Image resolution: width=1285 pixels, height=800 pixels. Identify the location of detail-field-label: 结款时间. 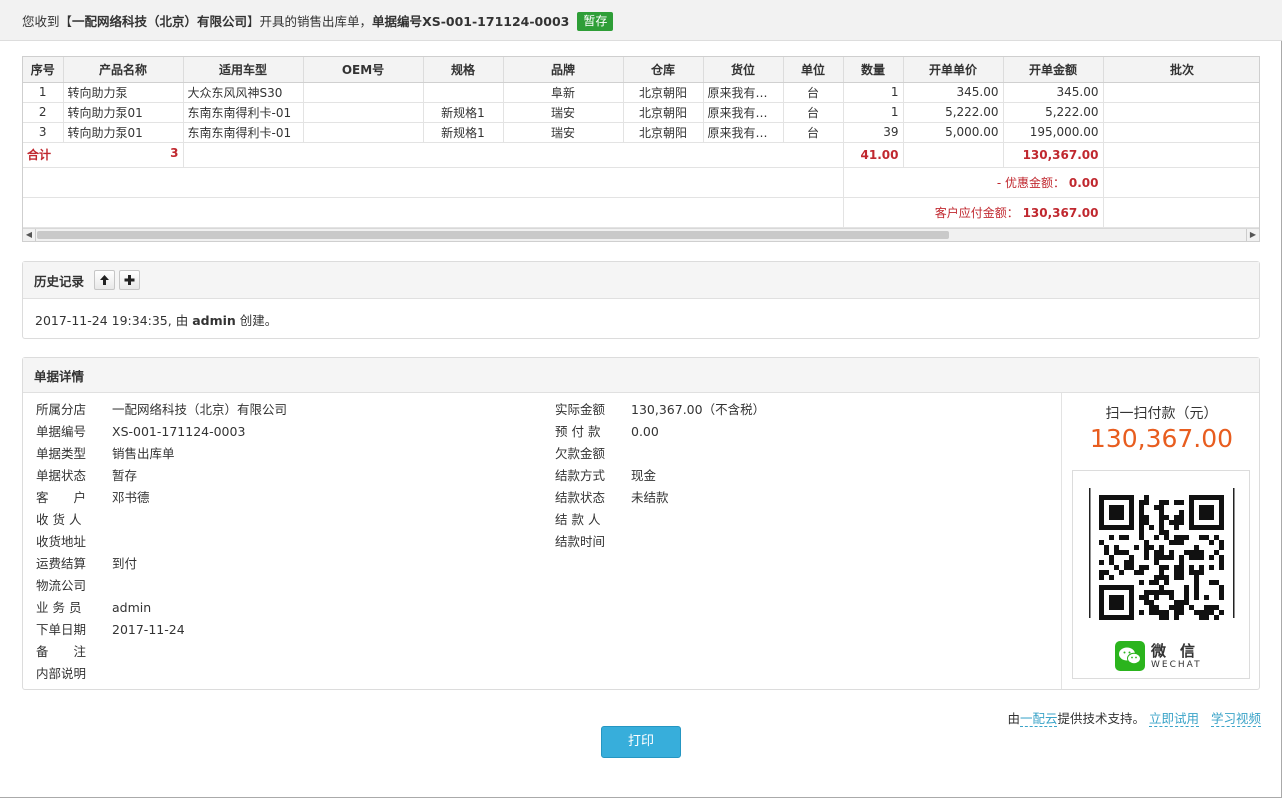
(580, 541).